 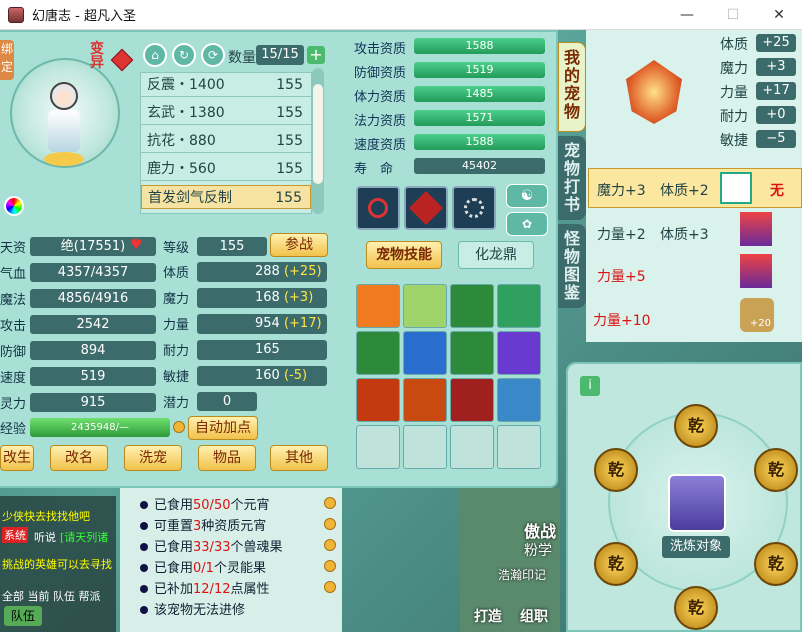 I want to click on team-button: 组职, so click(x=534, y=616).